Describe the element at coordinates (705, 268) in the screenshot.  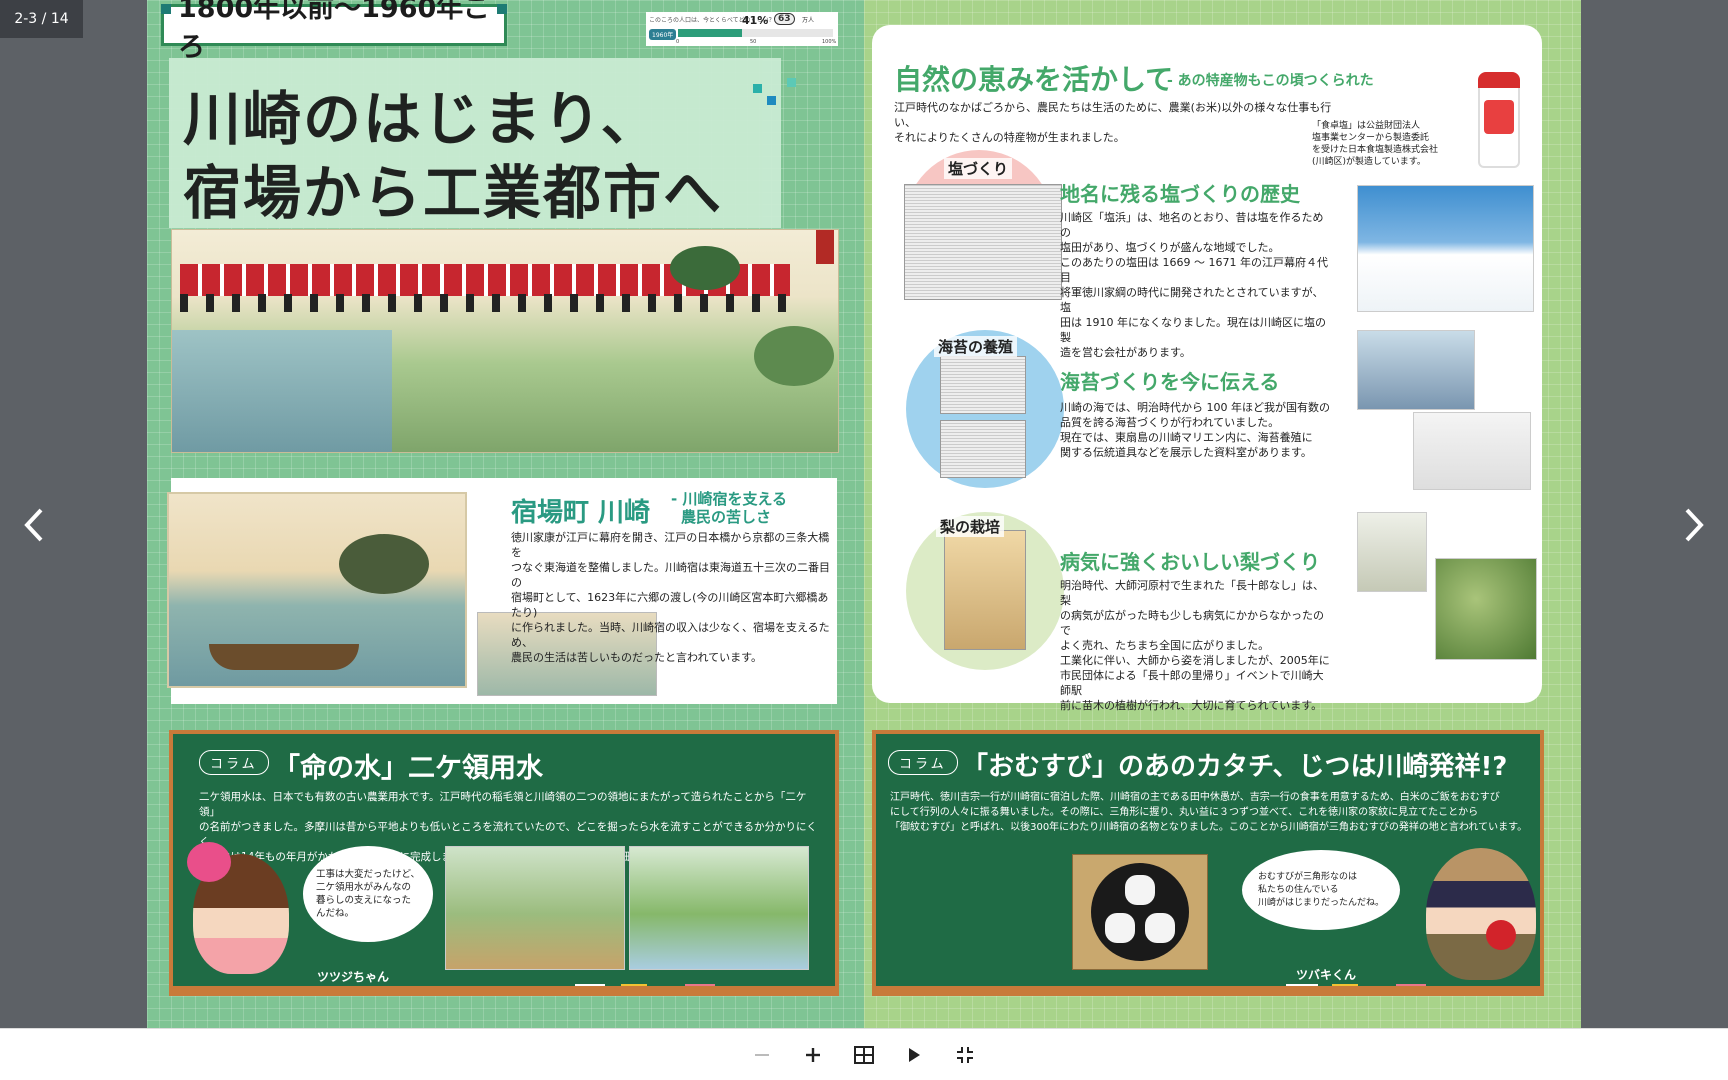
I see `pine-tree-illustration` at that location.